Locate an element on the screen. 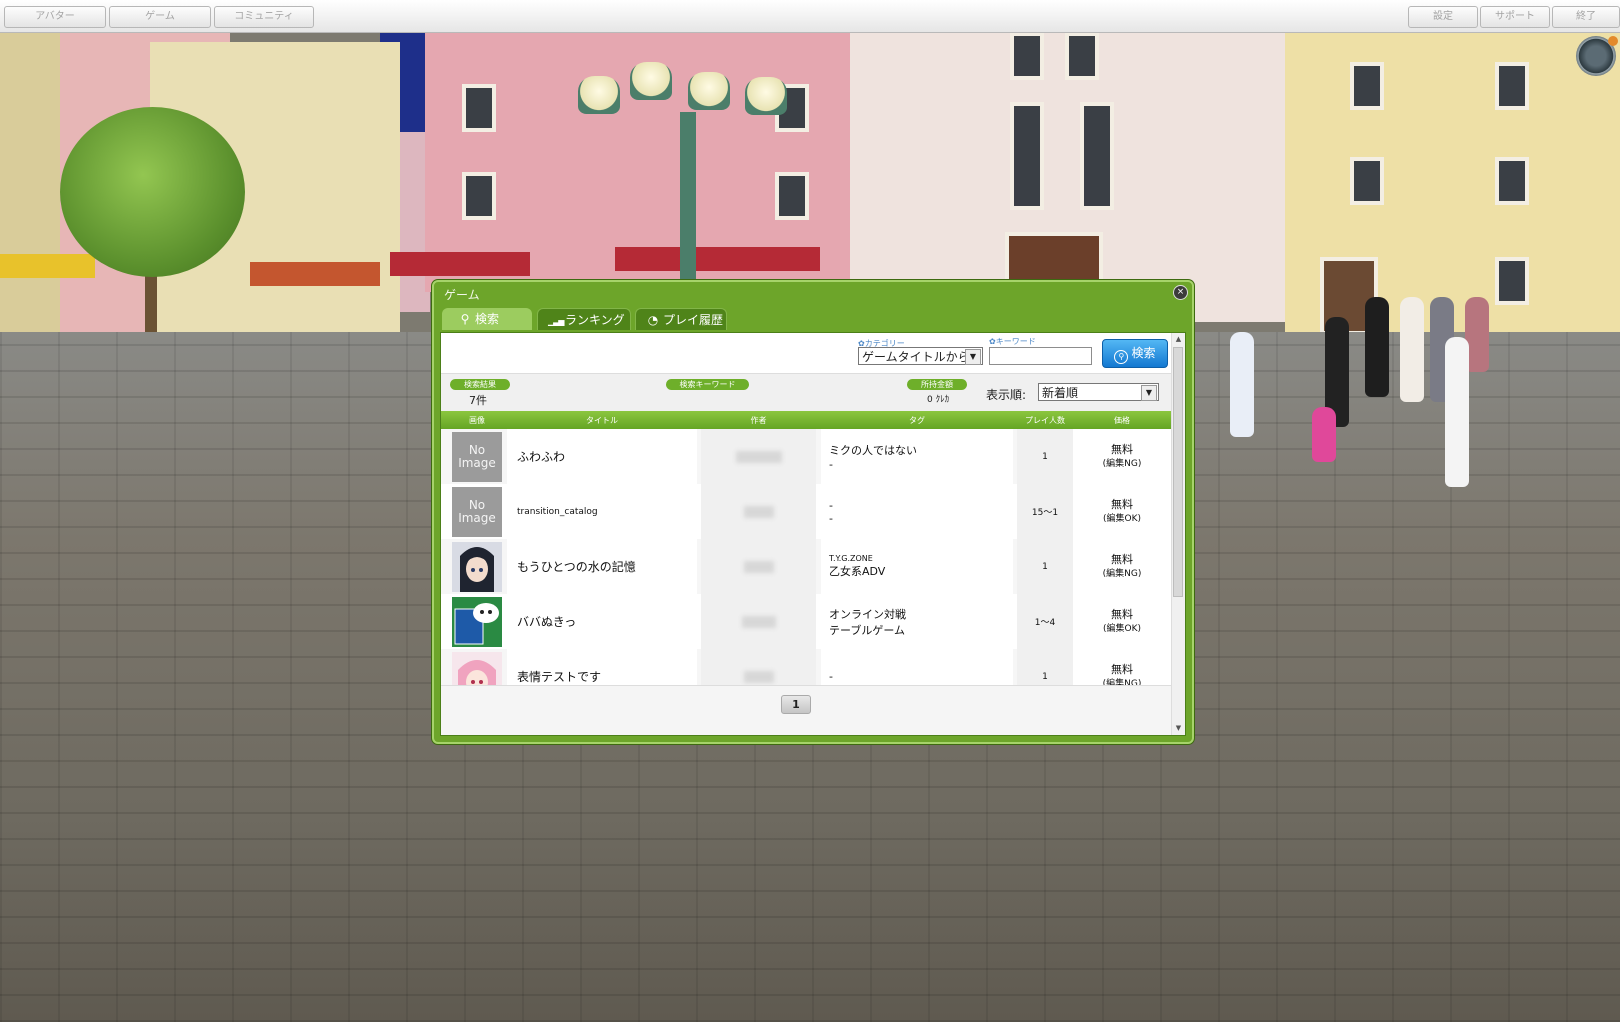  page-1-button: 1 is located at coordinates (796, 704).